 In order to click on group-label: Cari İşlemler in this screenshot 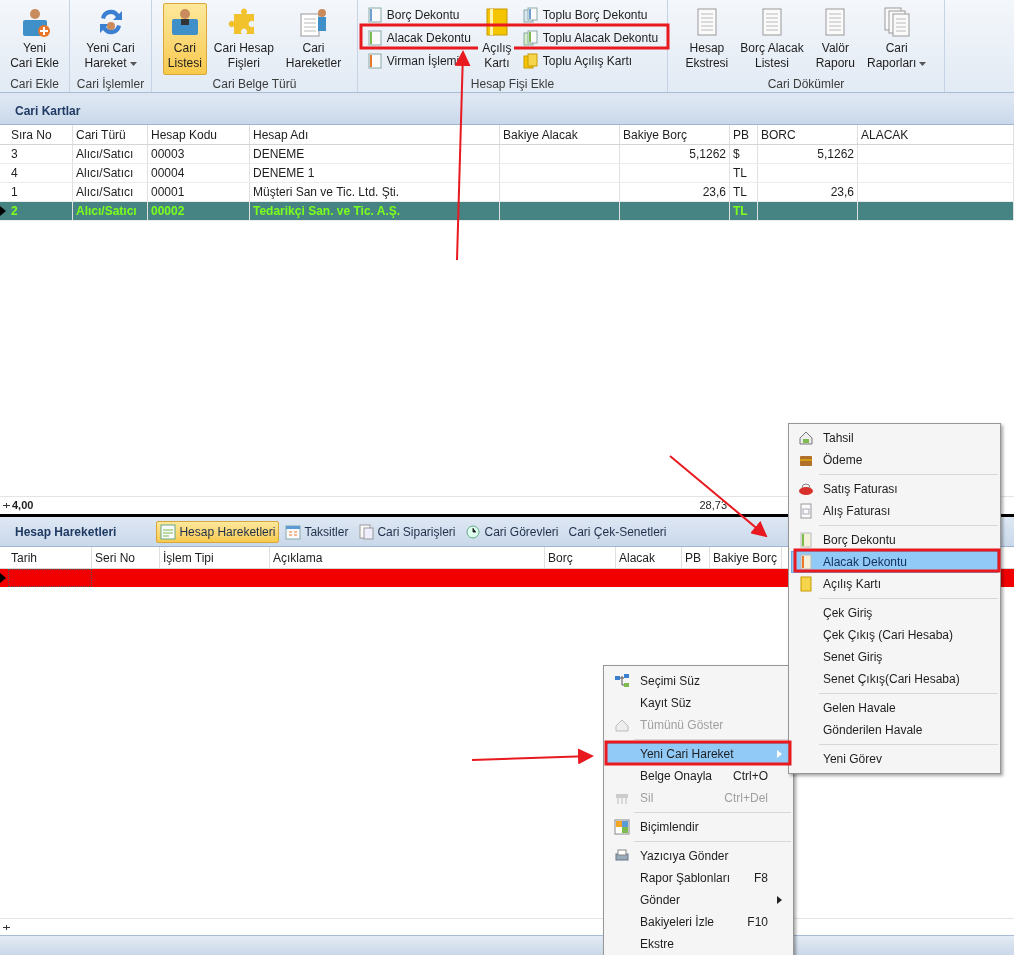, I will do `click(110, 84)`.